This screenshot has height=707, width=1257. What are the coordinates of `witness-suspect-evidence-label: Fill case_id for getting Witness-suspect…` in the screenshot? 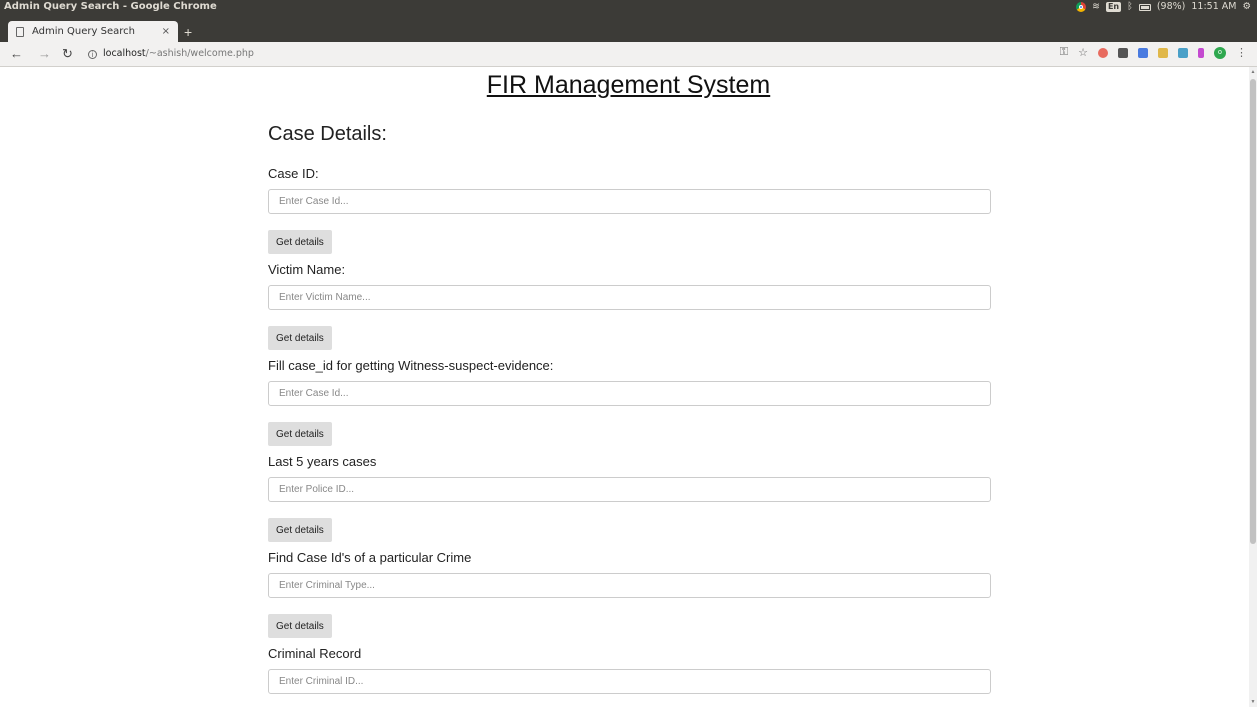 It's located at (411, 365).